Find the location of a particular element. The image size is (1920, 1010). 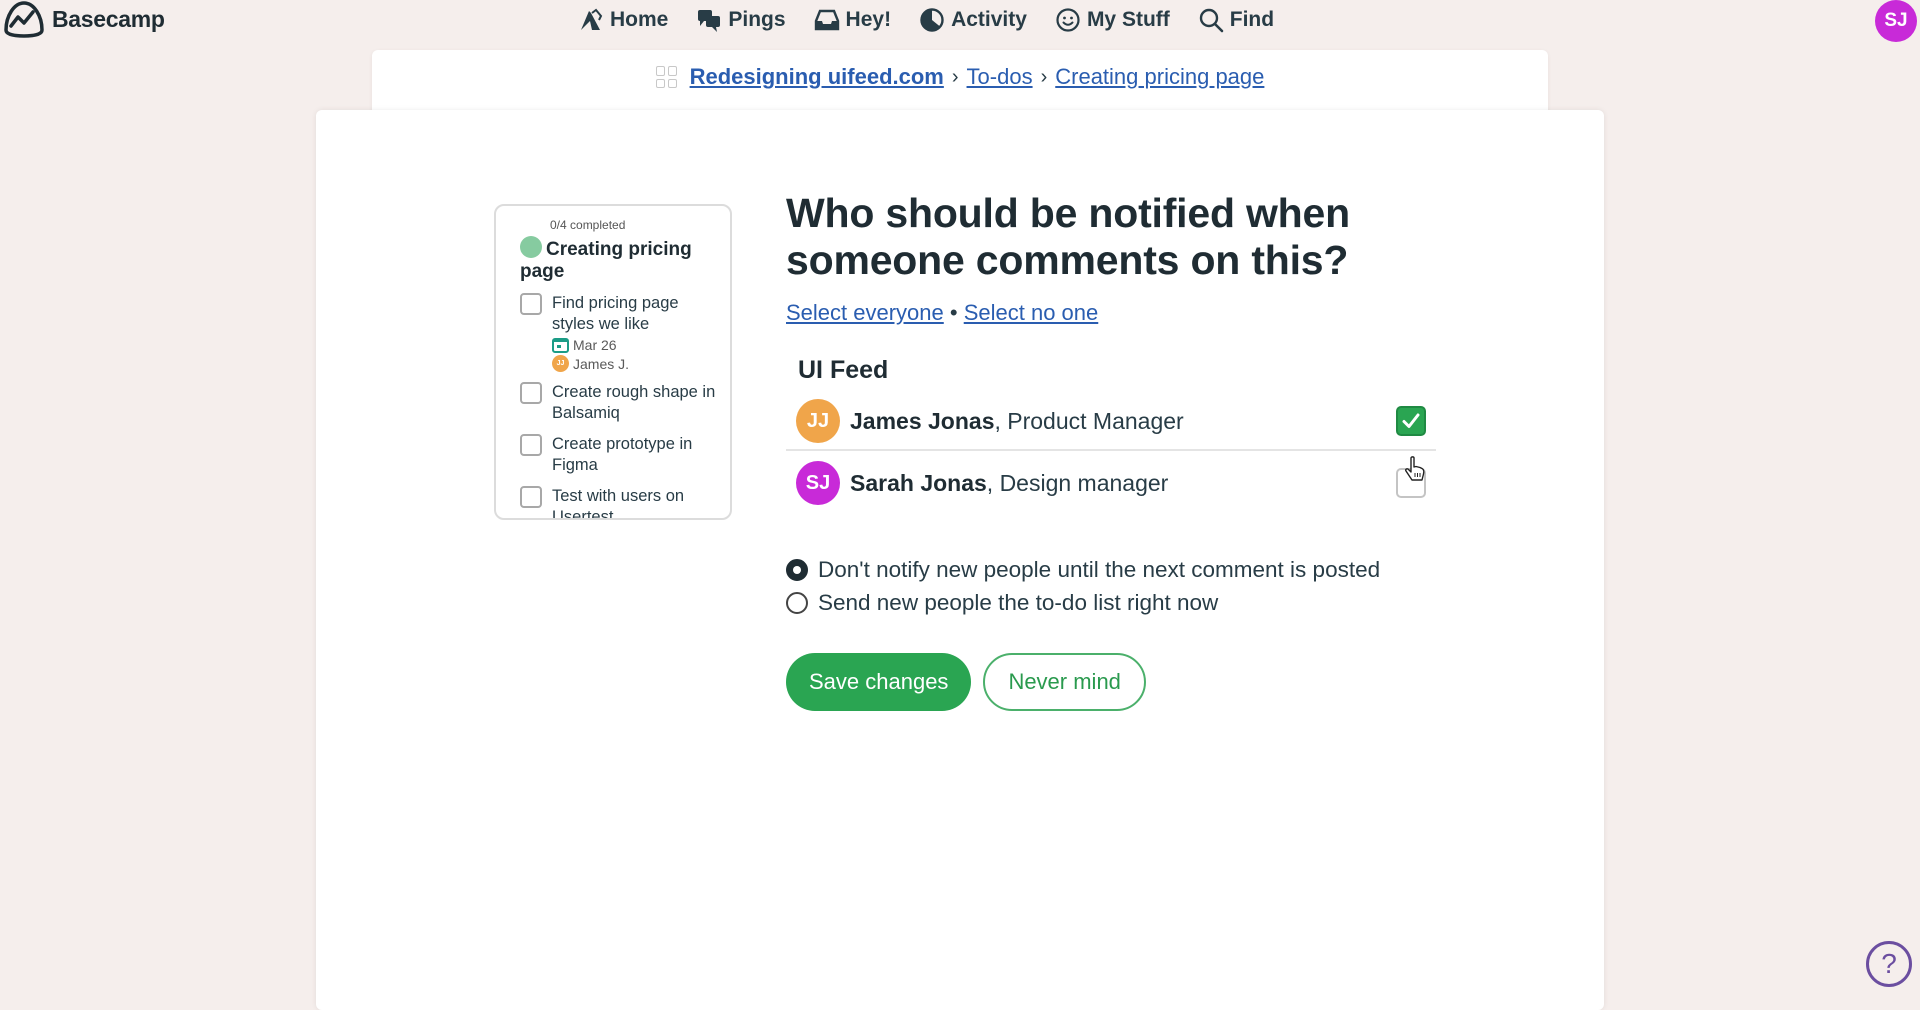

save-changes-button: Save changes is located at coordinates (879, 682).